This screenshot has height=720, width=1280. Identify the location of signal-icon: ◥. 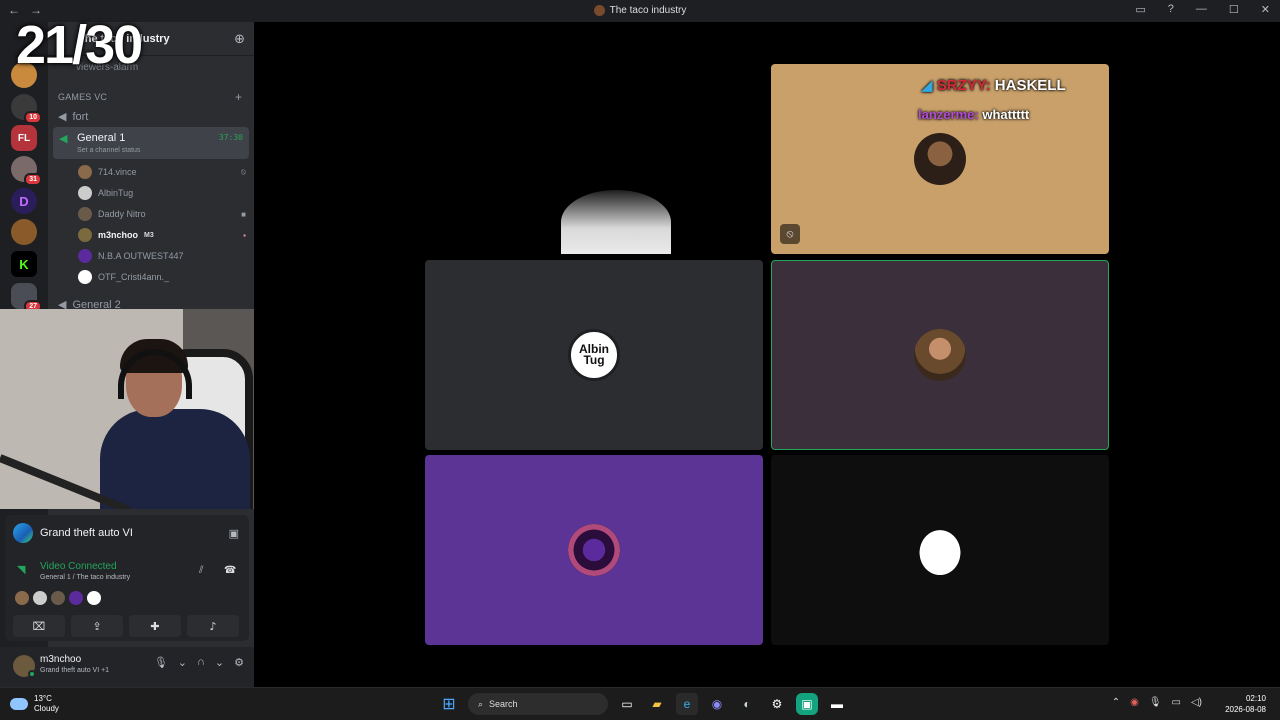
(21, 570).